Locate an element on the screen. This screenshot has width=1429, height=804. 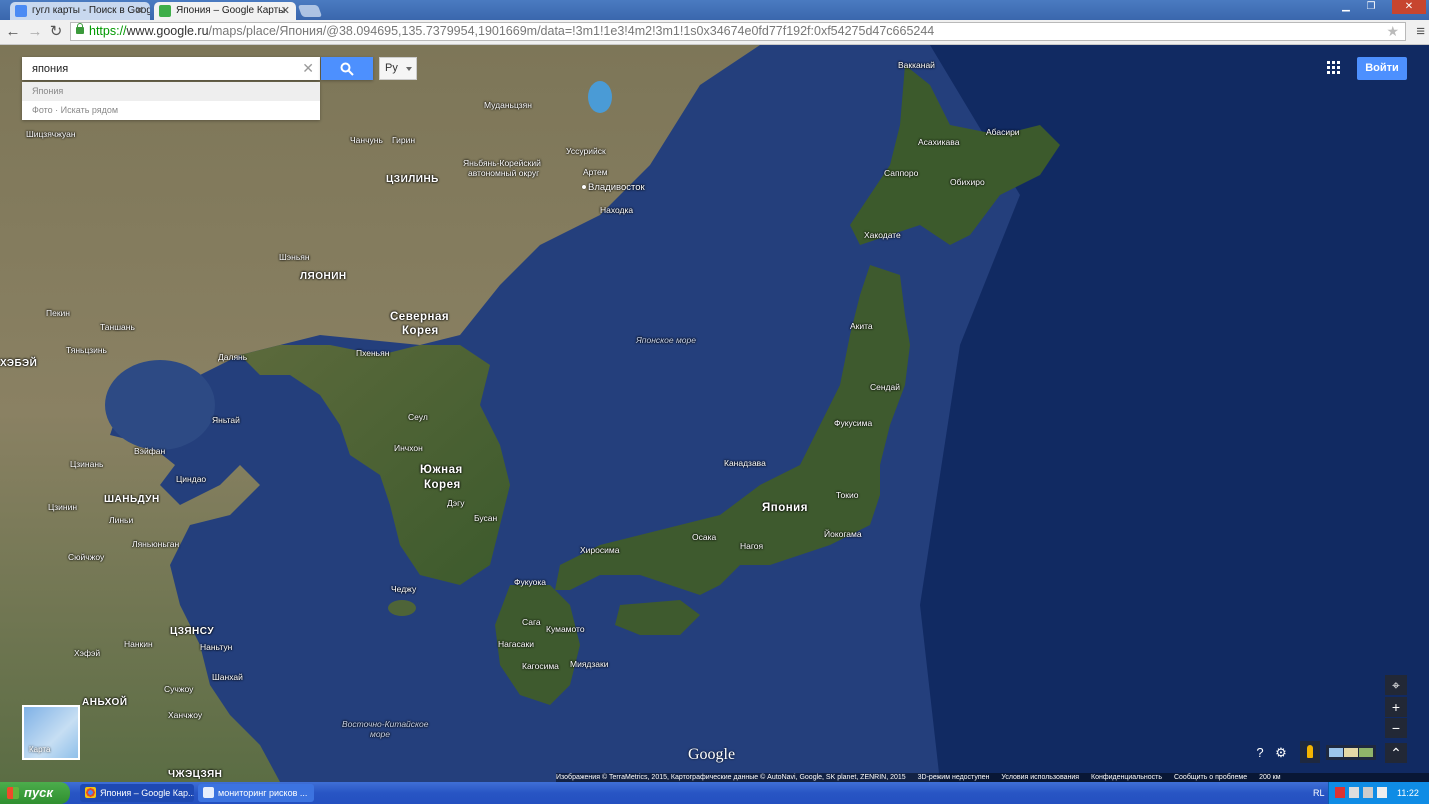
lock-icon is located at coordinates (80, 28).